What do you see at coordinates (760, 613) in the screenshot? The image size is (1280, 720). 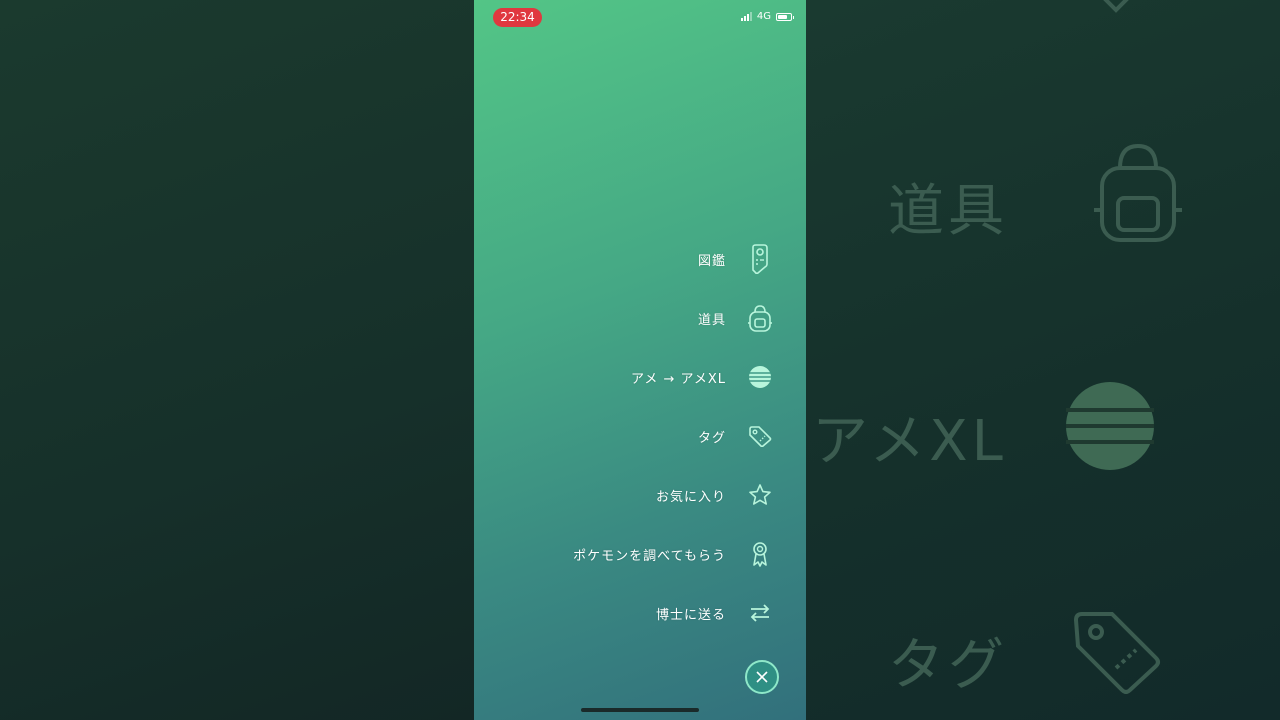 I see `transfer-icon` at bounding box center [760, 613].